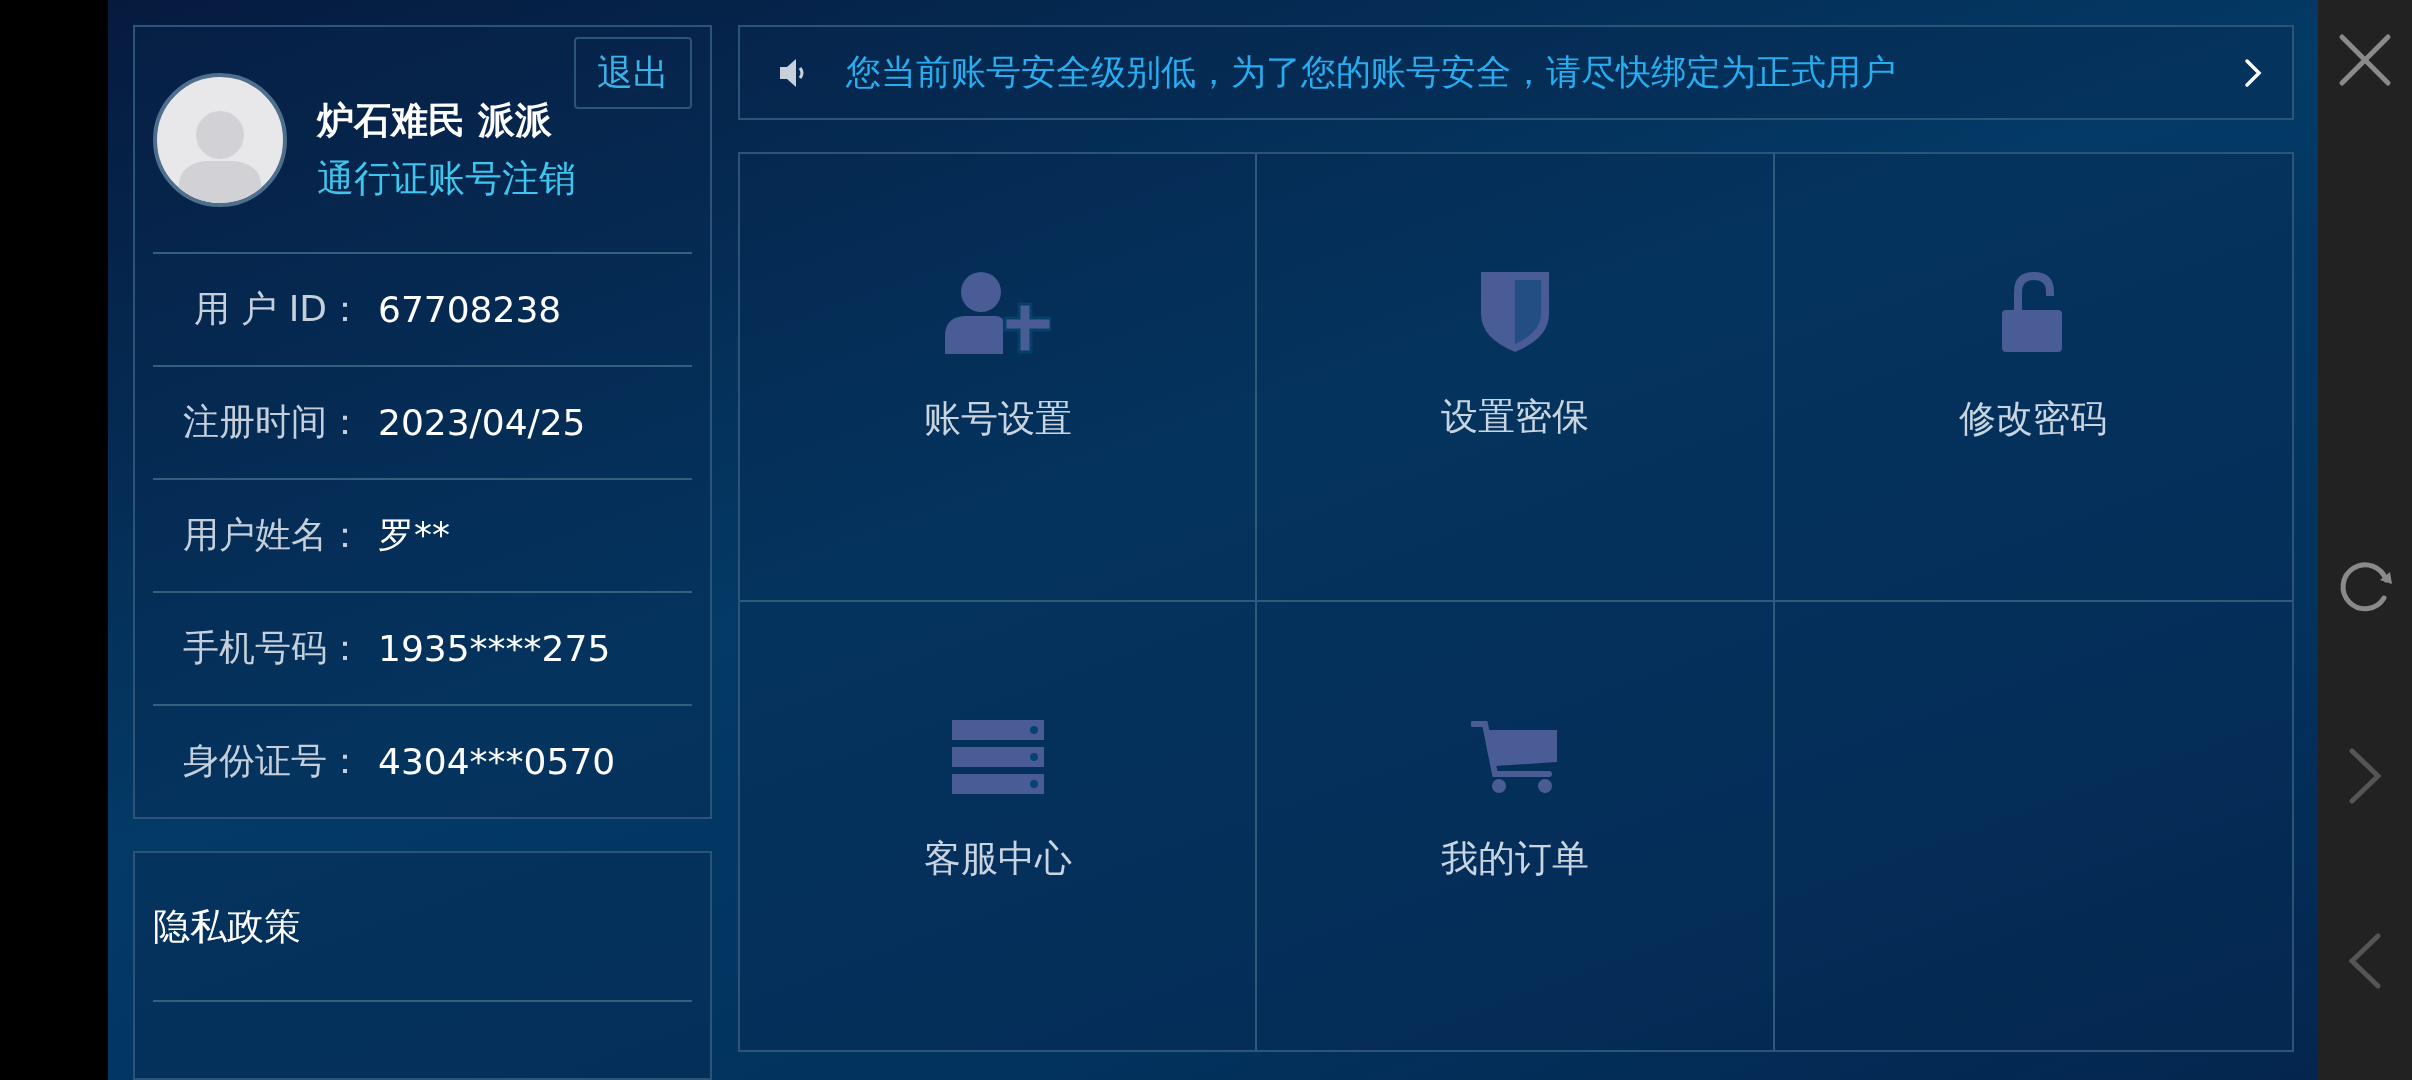 This screenshot has height=1080, width=2412. Describe the element at coordinates (997, 757) in the screenshot. I see `server-icon` at that location.